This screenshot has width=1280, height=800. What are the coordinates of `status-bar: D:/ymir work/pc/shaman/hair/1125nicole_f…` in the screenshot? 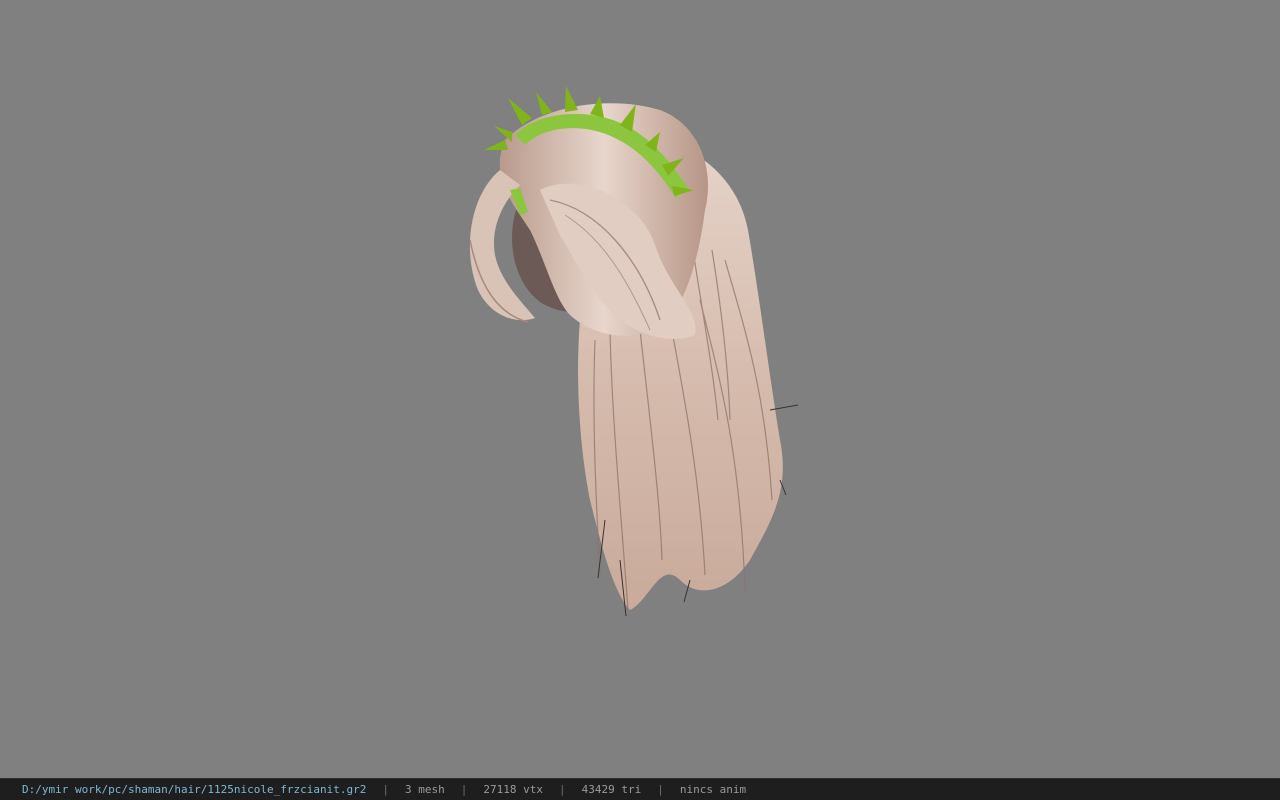 It's located at (640, 789).